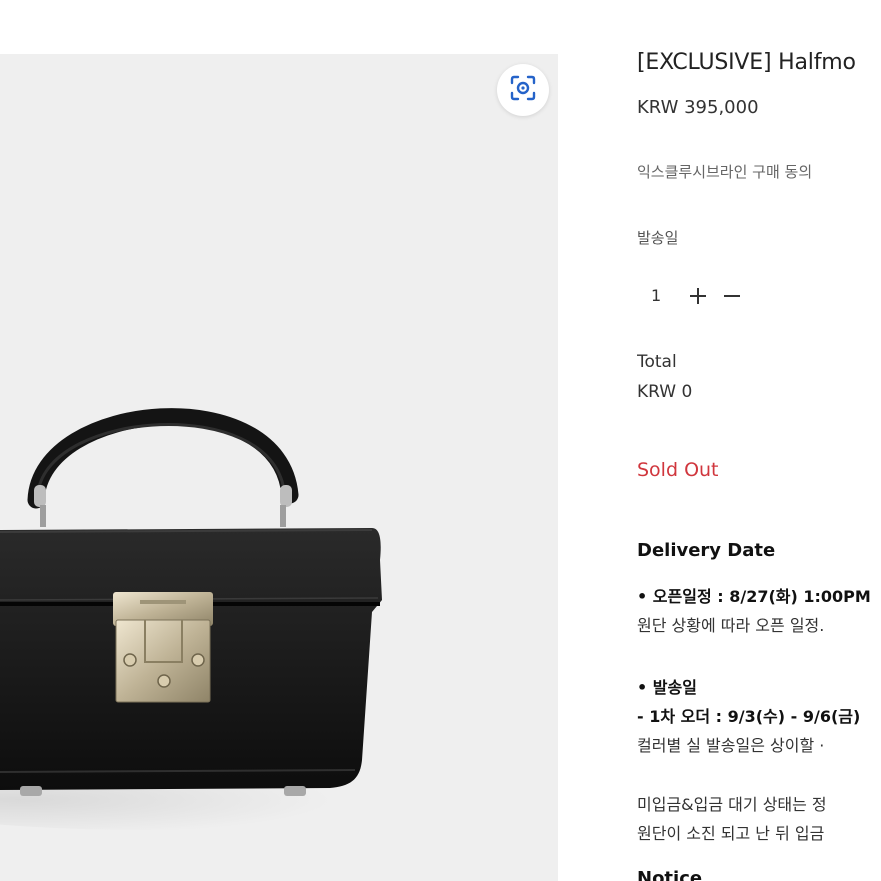  Describe the element at coordinates (698, 107) in the screenshot. I see `product-price: KRW 395,000` at that location.